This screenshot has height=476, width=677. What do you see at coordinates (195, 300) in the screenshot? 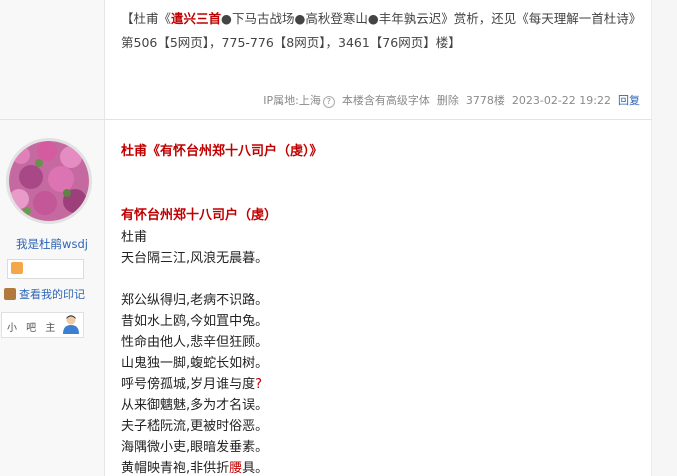
I see `poem-line: 郑公纵得归,老病不识路。` at bounding box center [195, 300].